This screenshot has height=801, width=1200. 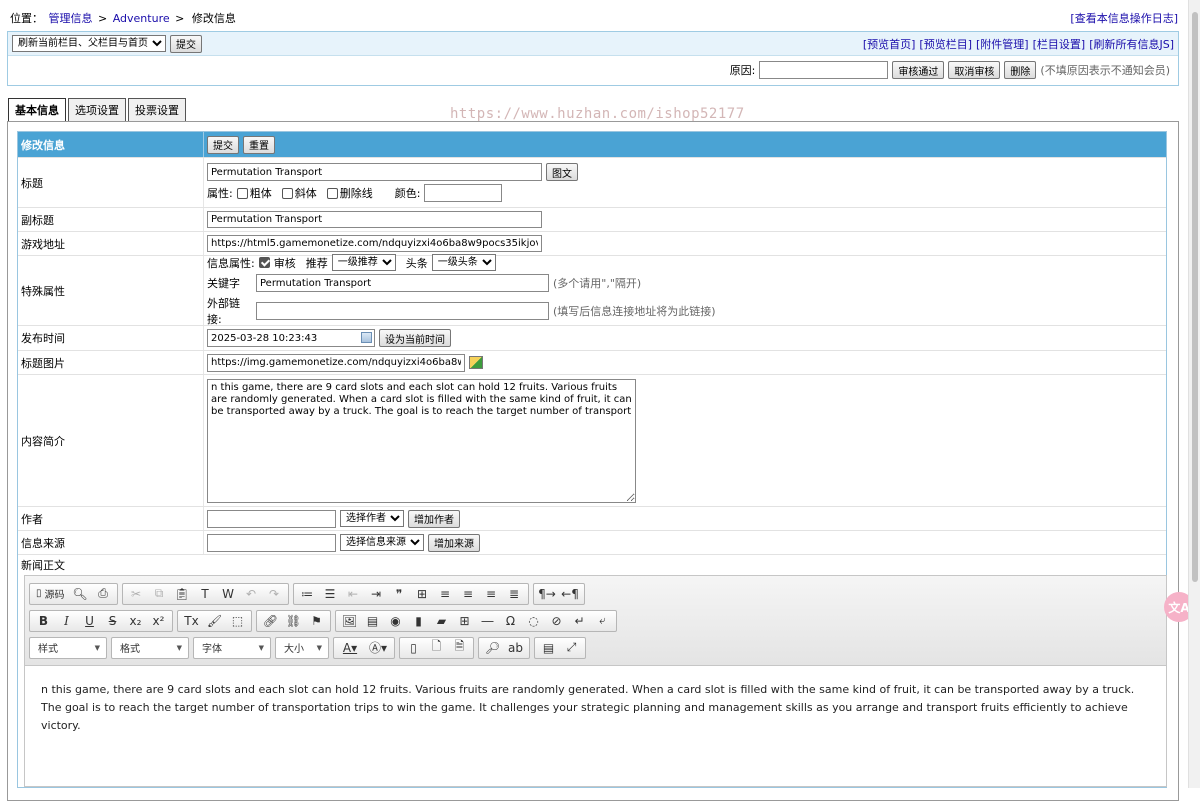 What do you see at coordinates (271, 542) in the screenshot?
I see `source-input` at bounding box center [271, 542].